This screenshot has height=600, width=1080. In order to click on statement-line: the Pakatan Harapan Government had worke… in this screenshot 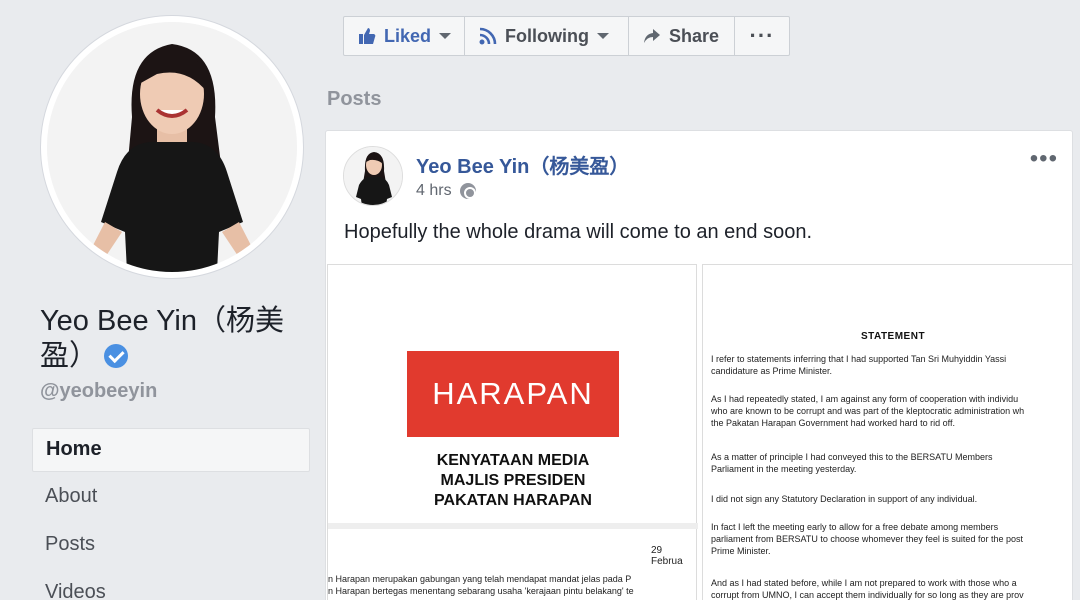, I will do `click(833, 423)`.